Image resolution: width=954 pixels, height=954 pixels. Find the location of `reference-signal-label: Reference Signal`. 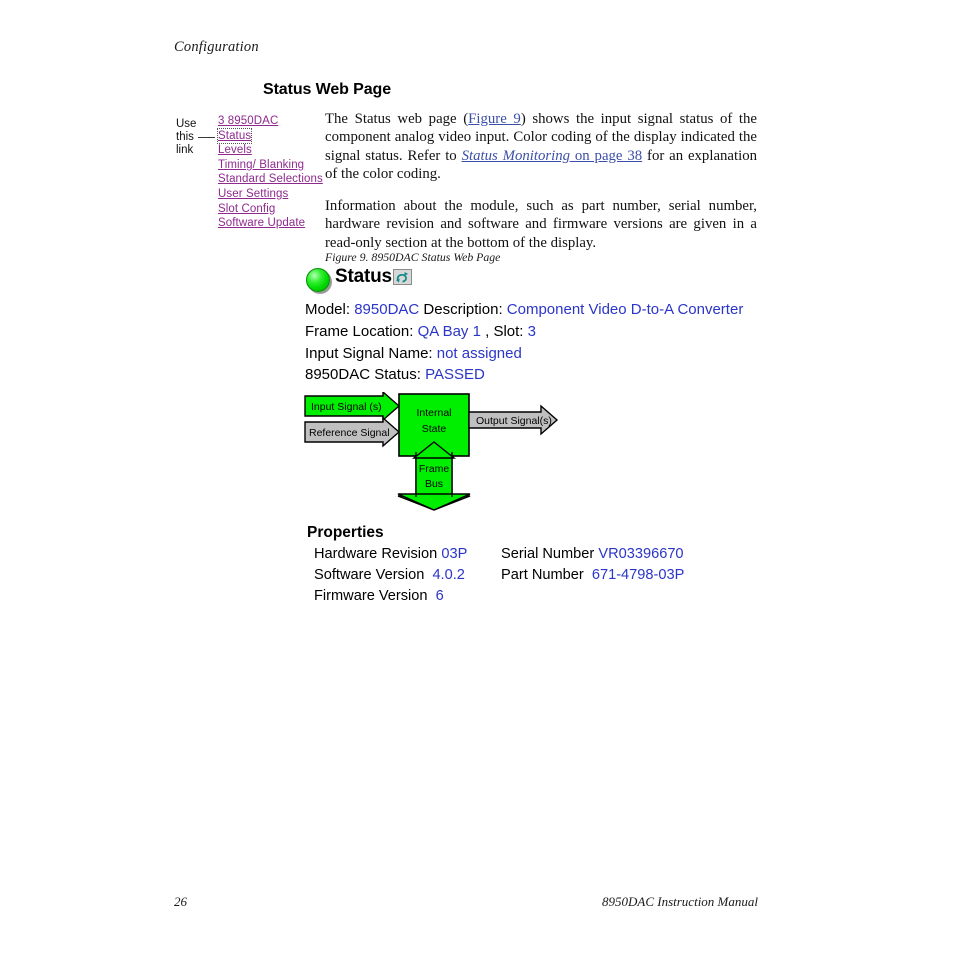

reference-signal-label: Reference Signal is located at coordinates (349, 433).